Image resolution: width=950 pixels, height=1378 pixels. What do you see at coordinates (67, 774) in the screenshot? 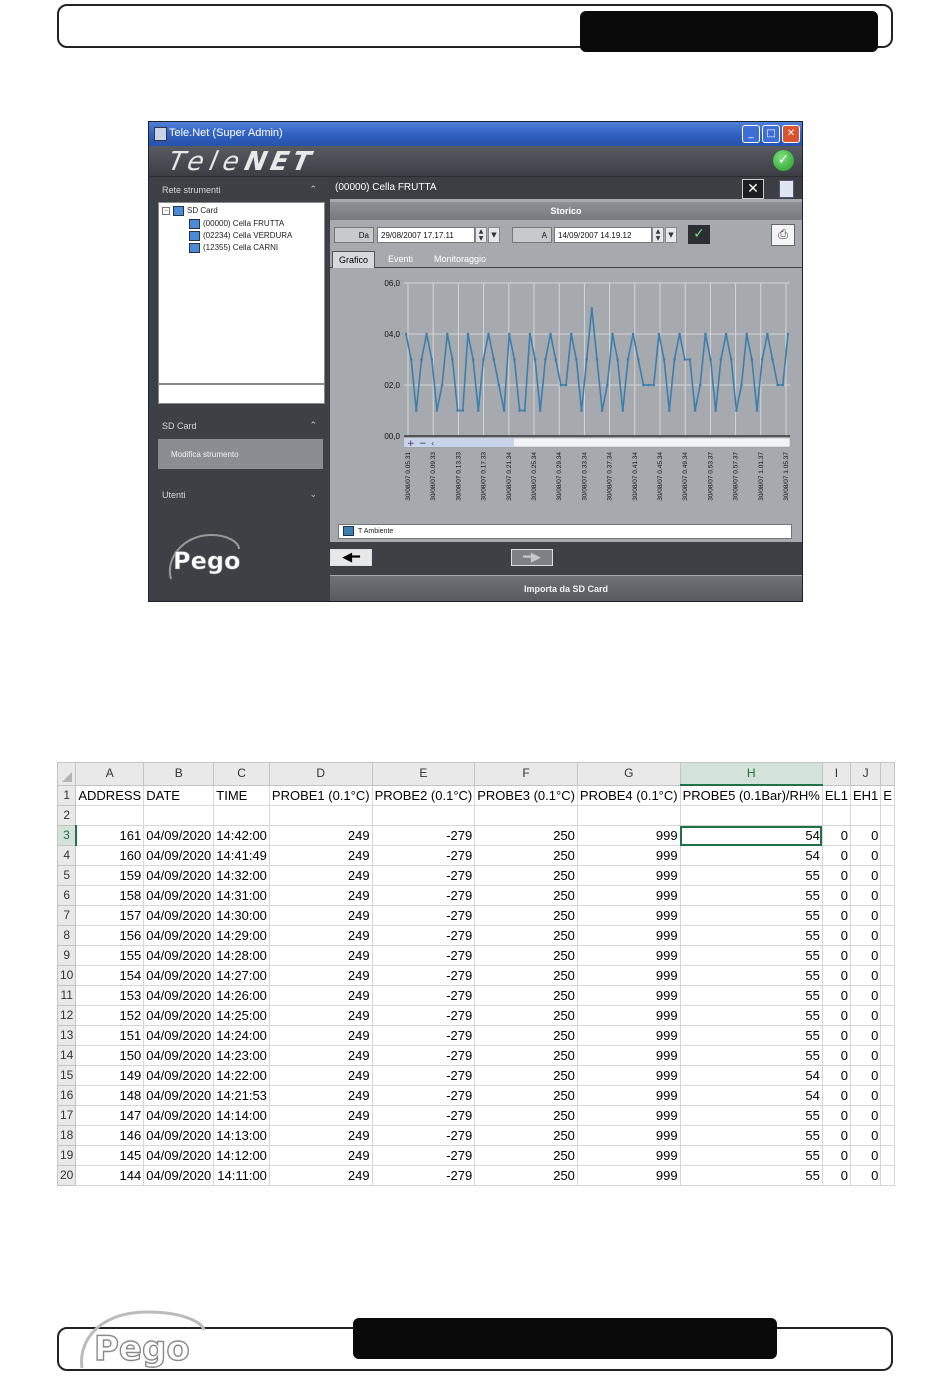
I see `select-all-corner` at bounding box center [67, 774].